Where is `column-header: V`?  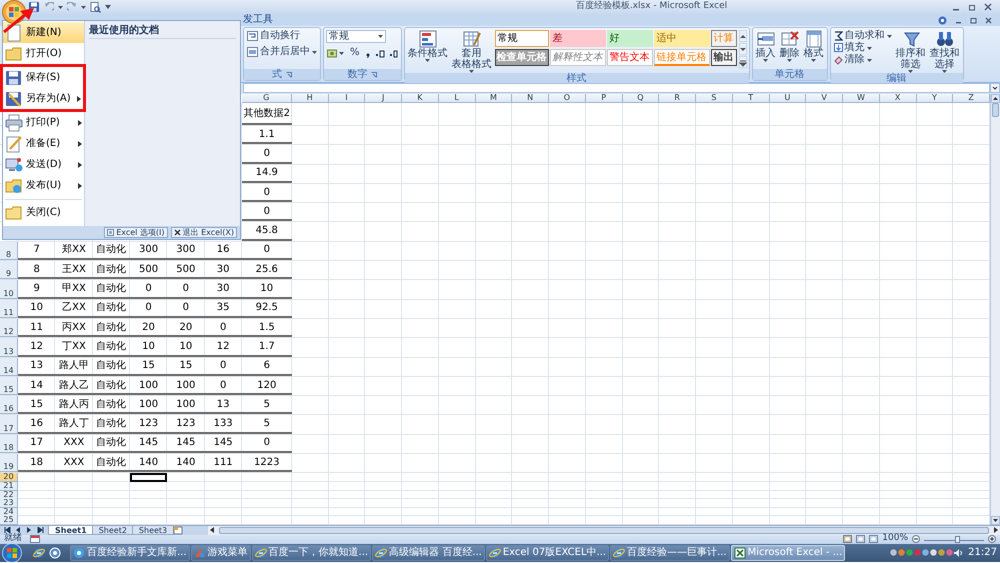
column-header: V is located at coordinates (825, 98).